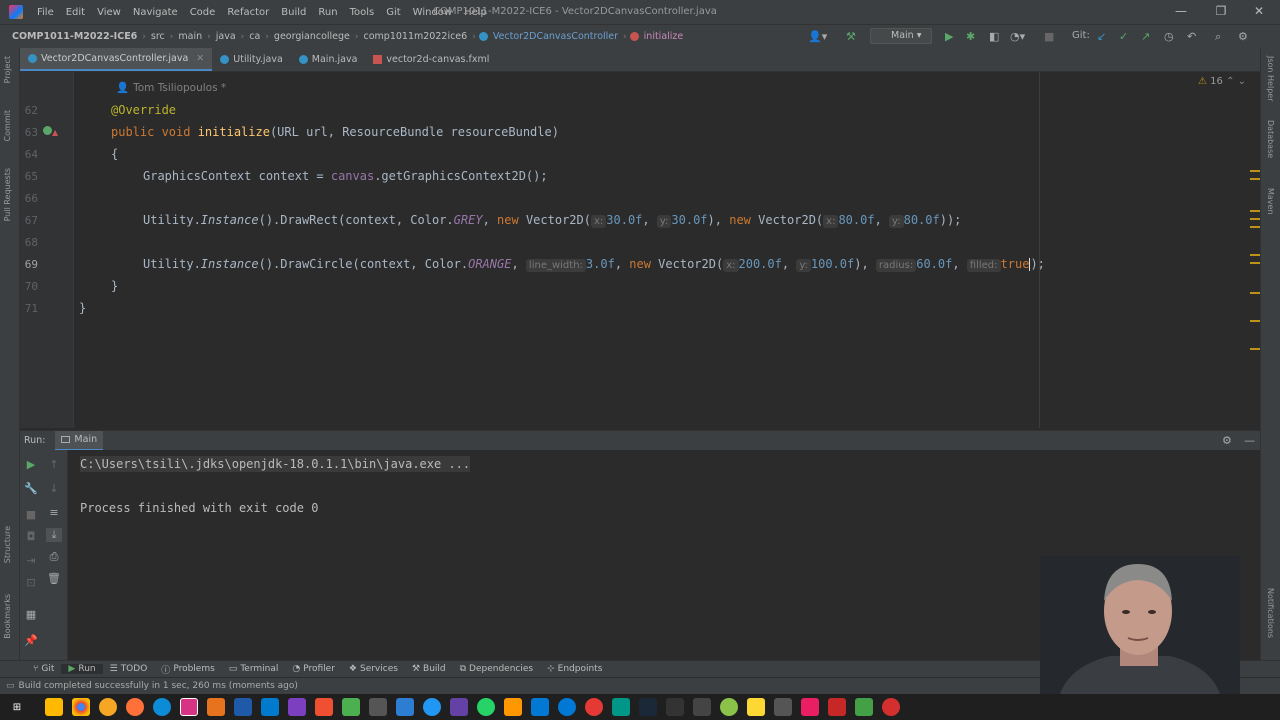 The image size is (1280, 720). Describe the element at coordinates (539, 707) in the screenshot. I see `outlook-icon` at that location.